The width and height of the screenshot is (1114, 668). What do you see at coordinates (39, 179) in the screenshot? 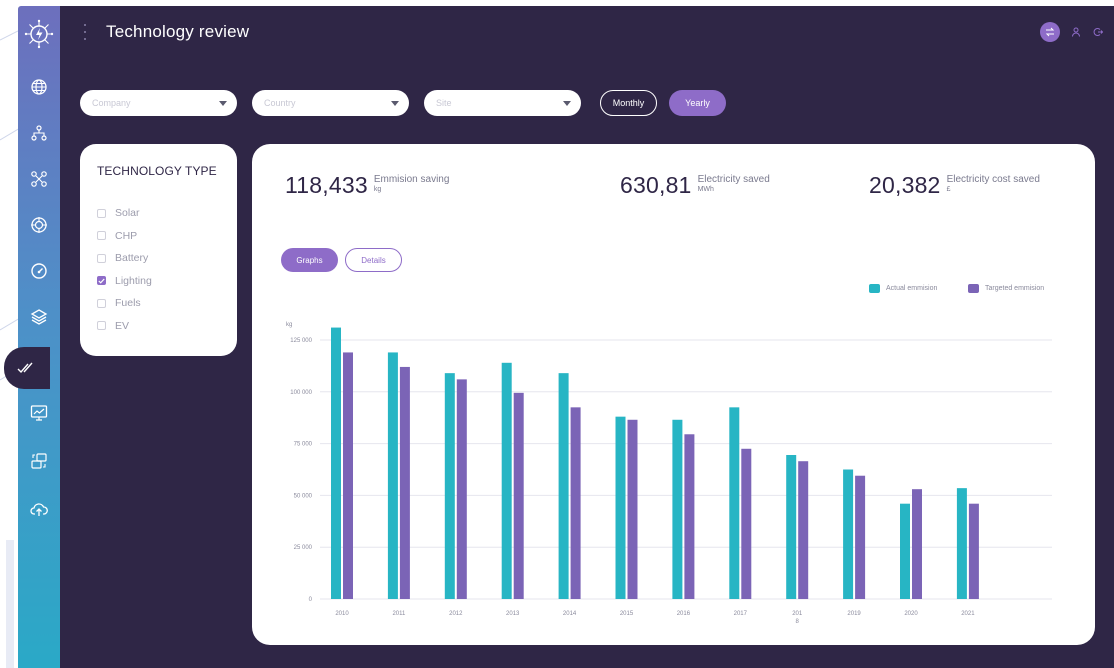
I see `network-icon` at bounding box center [39, 179].